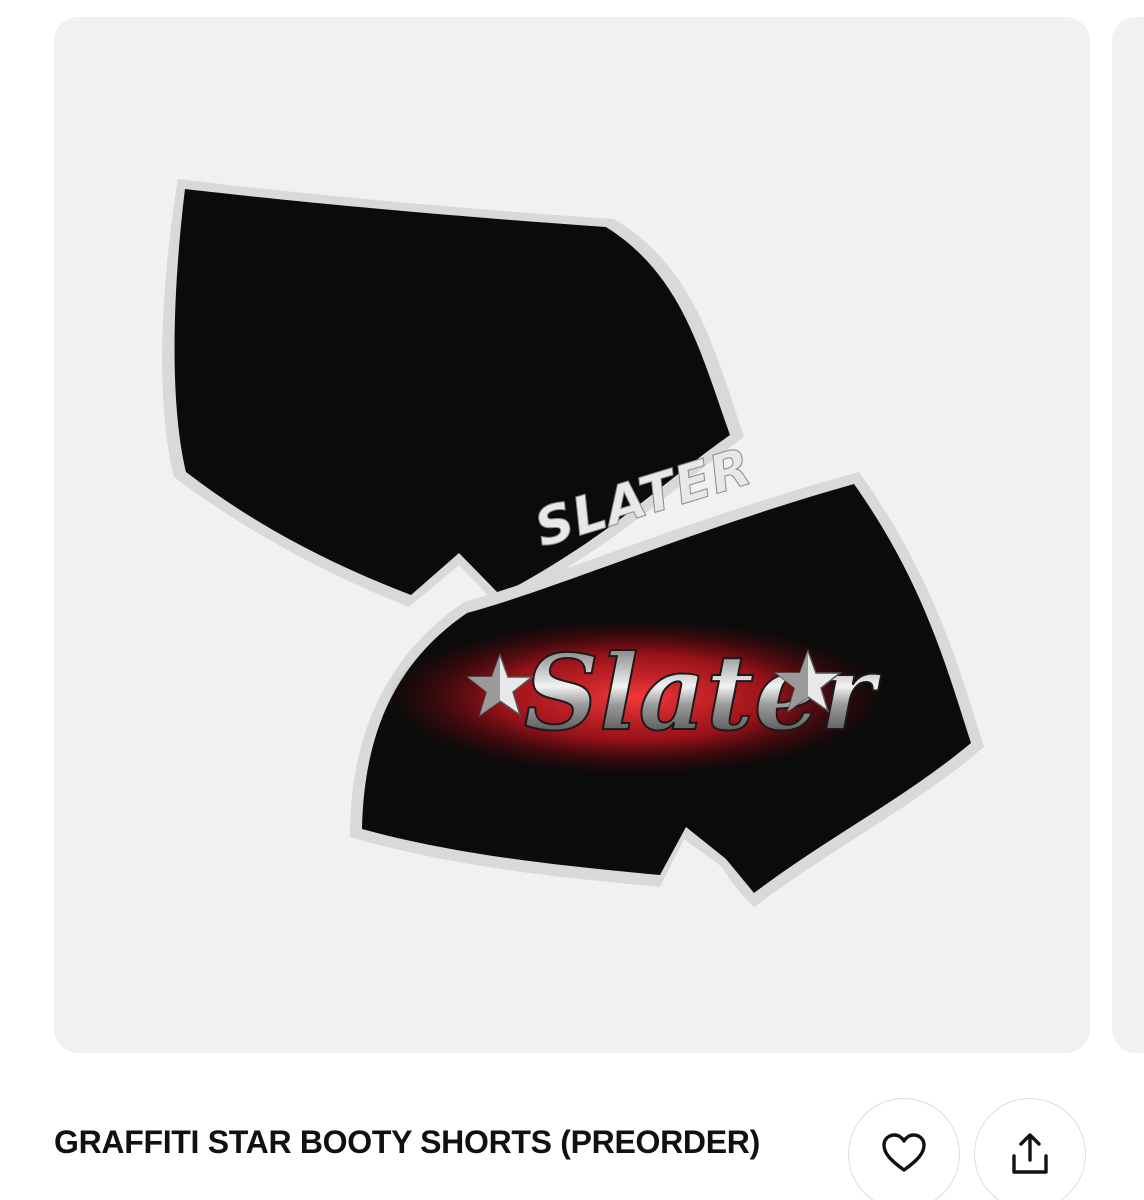 The height and width of the screenshot is (1200, 1144). I want to click on svg-text: Slater, so click(703, 692).